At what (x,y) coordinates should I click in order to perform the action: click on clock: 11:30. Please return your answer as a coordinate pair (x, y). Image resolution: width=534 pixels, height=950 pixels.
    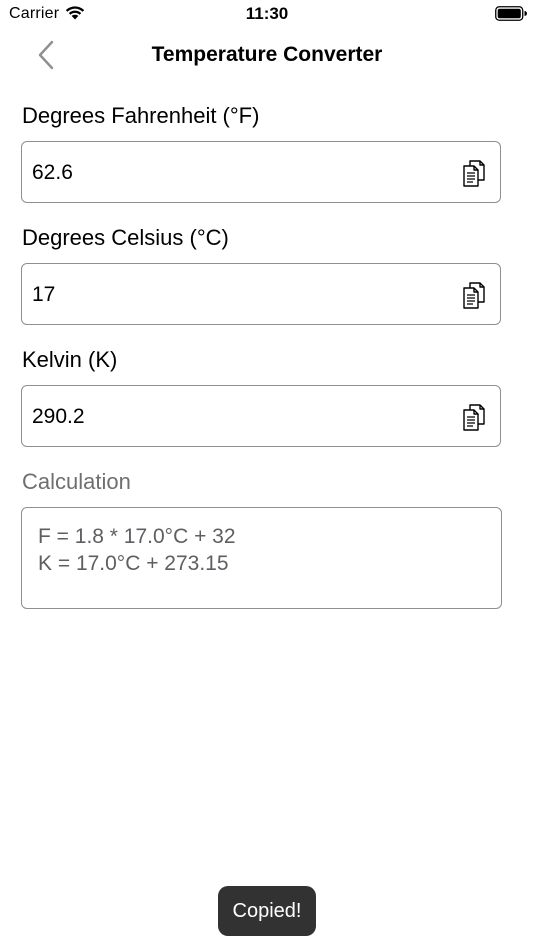
    Looking at the image, I should click on (267, 13).